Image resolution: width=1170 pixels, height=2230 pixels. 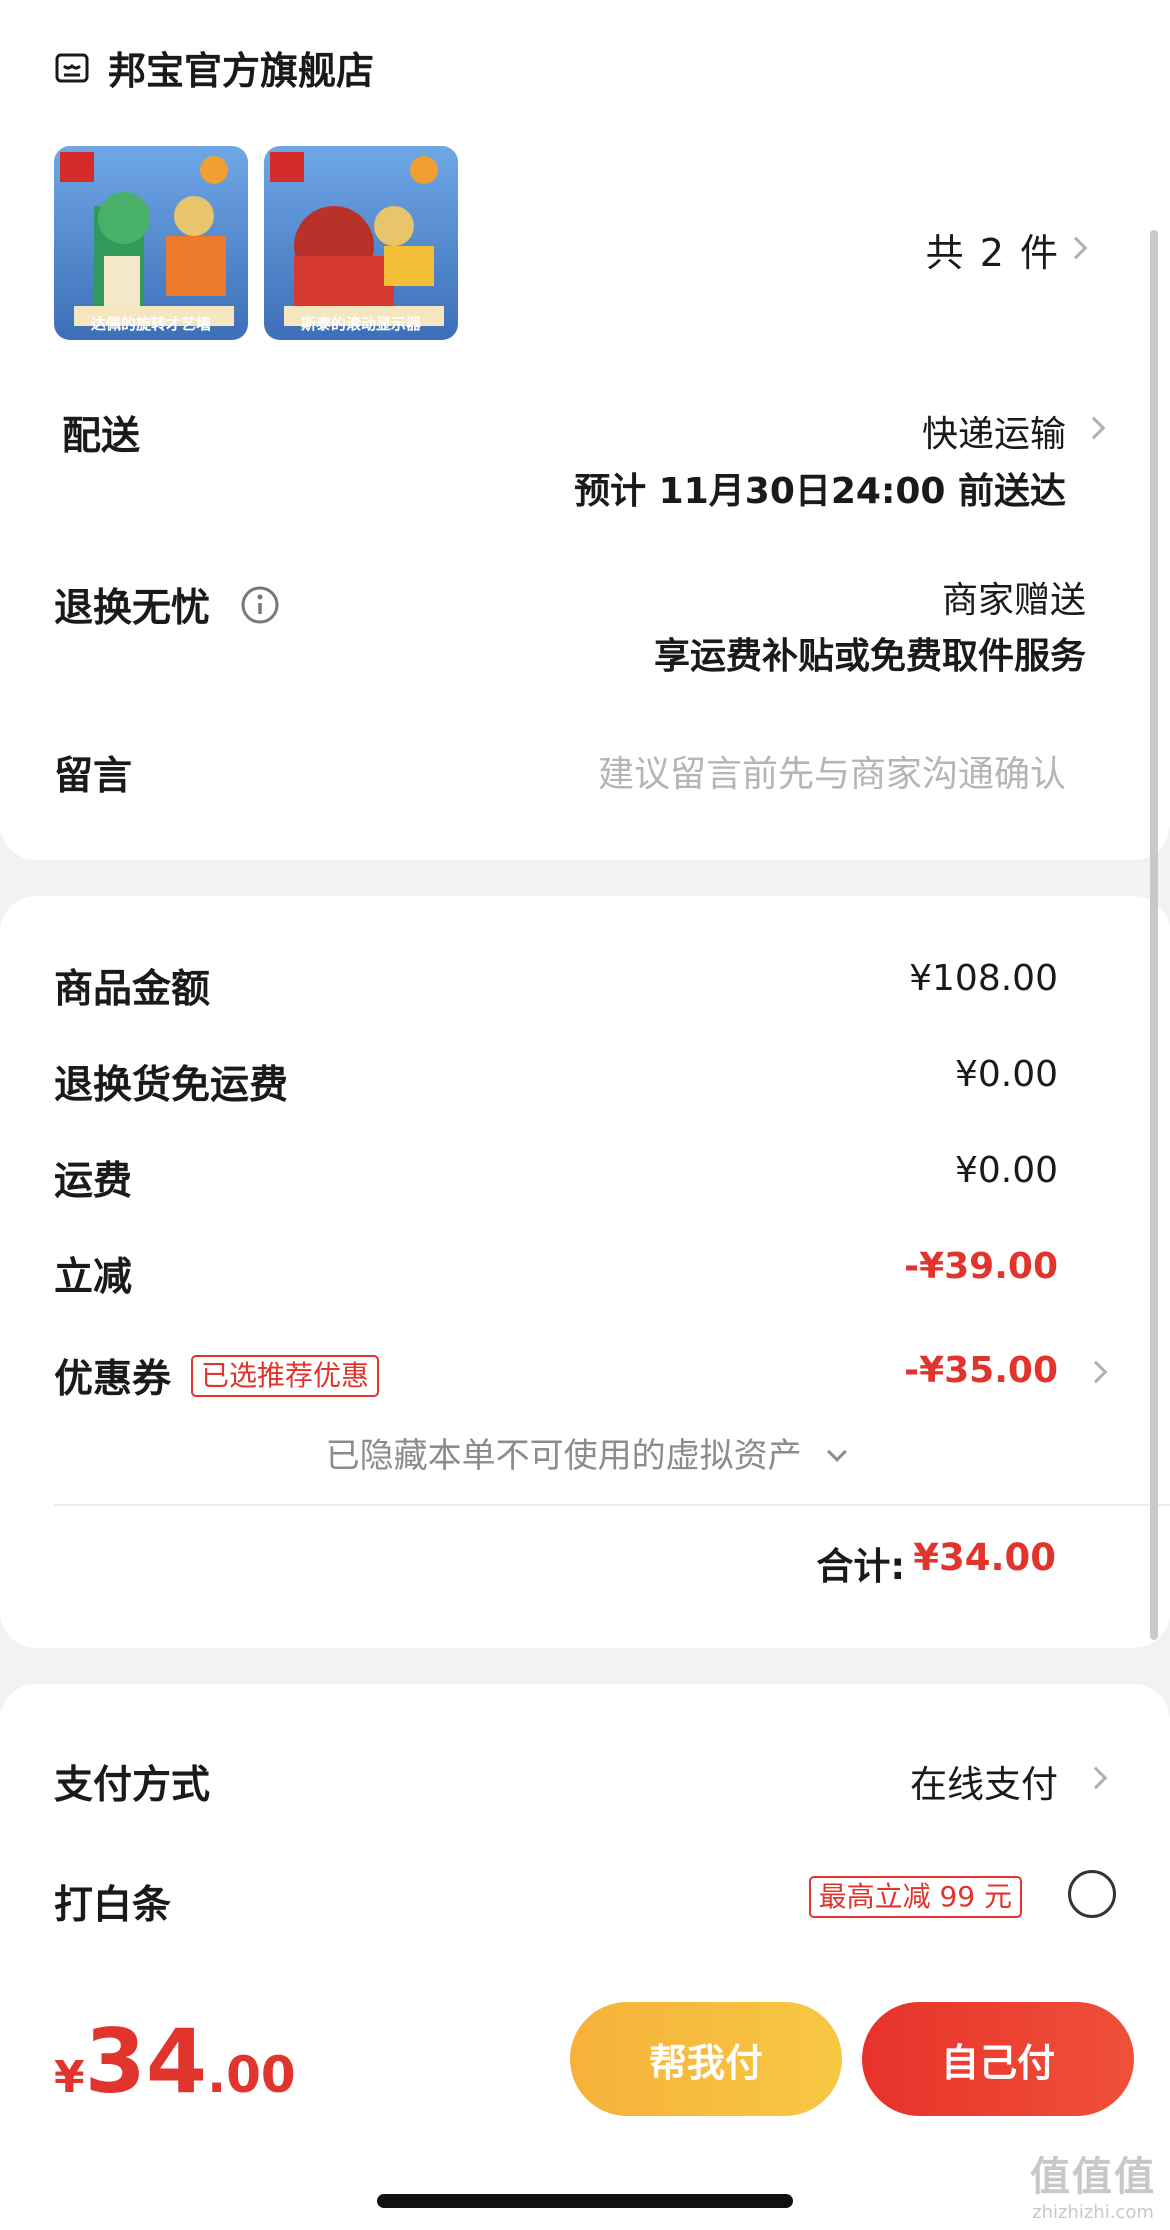 I want to click on instant-discount-label: 立减, so click(x=93, y=1277).